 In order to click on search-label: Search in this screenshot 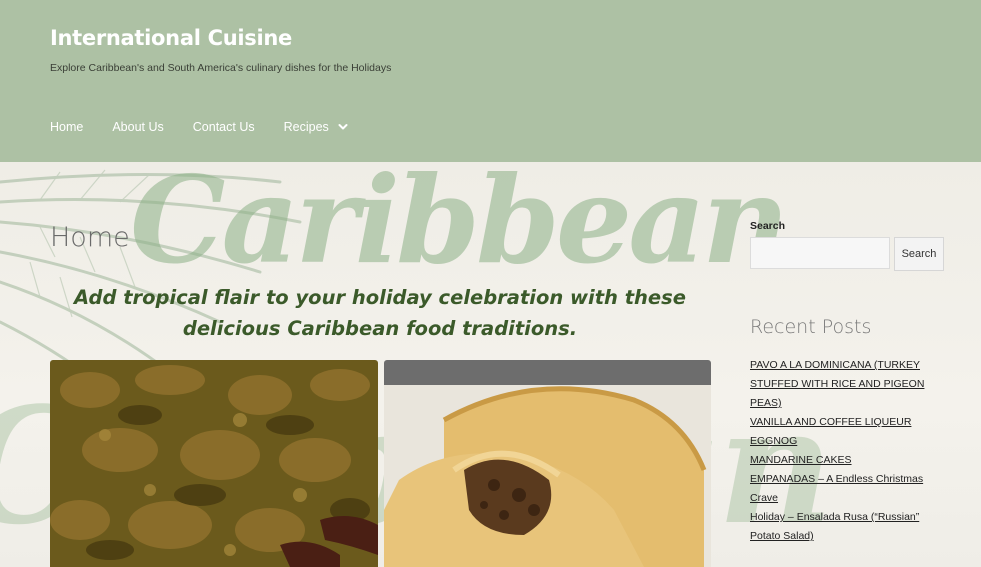, I will do `click(768, 226)`.